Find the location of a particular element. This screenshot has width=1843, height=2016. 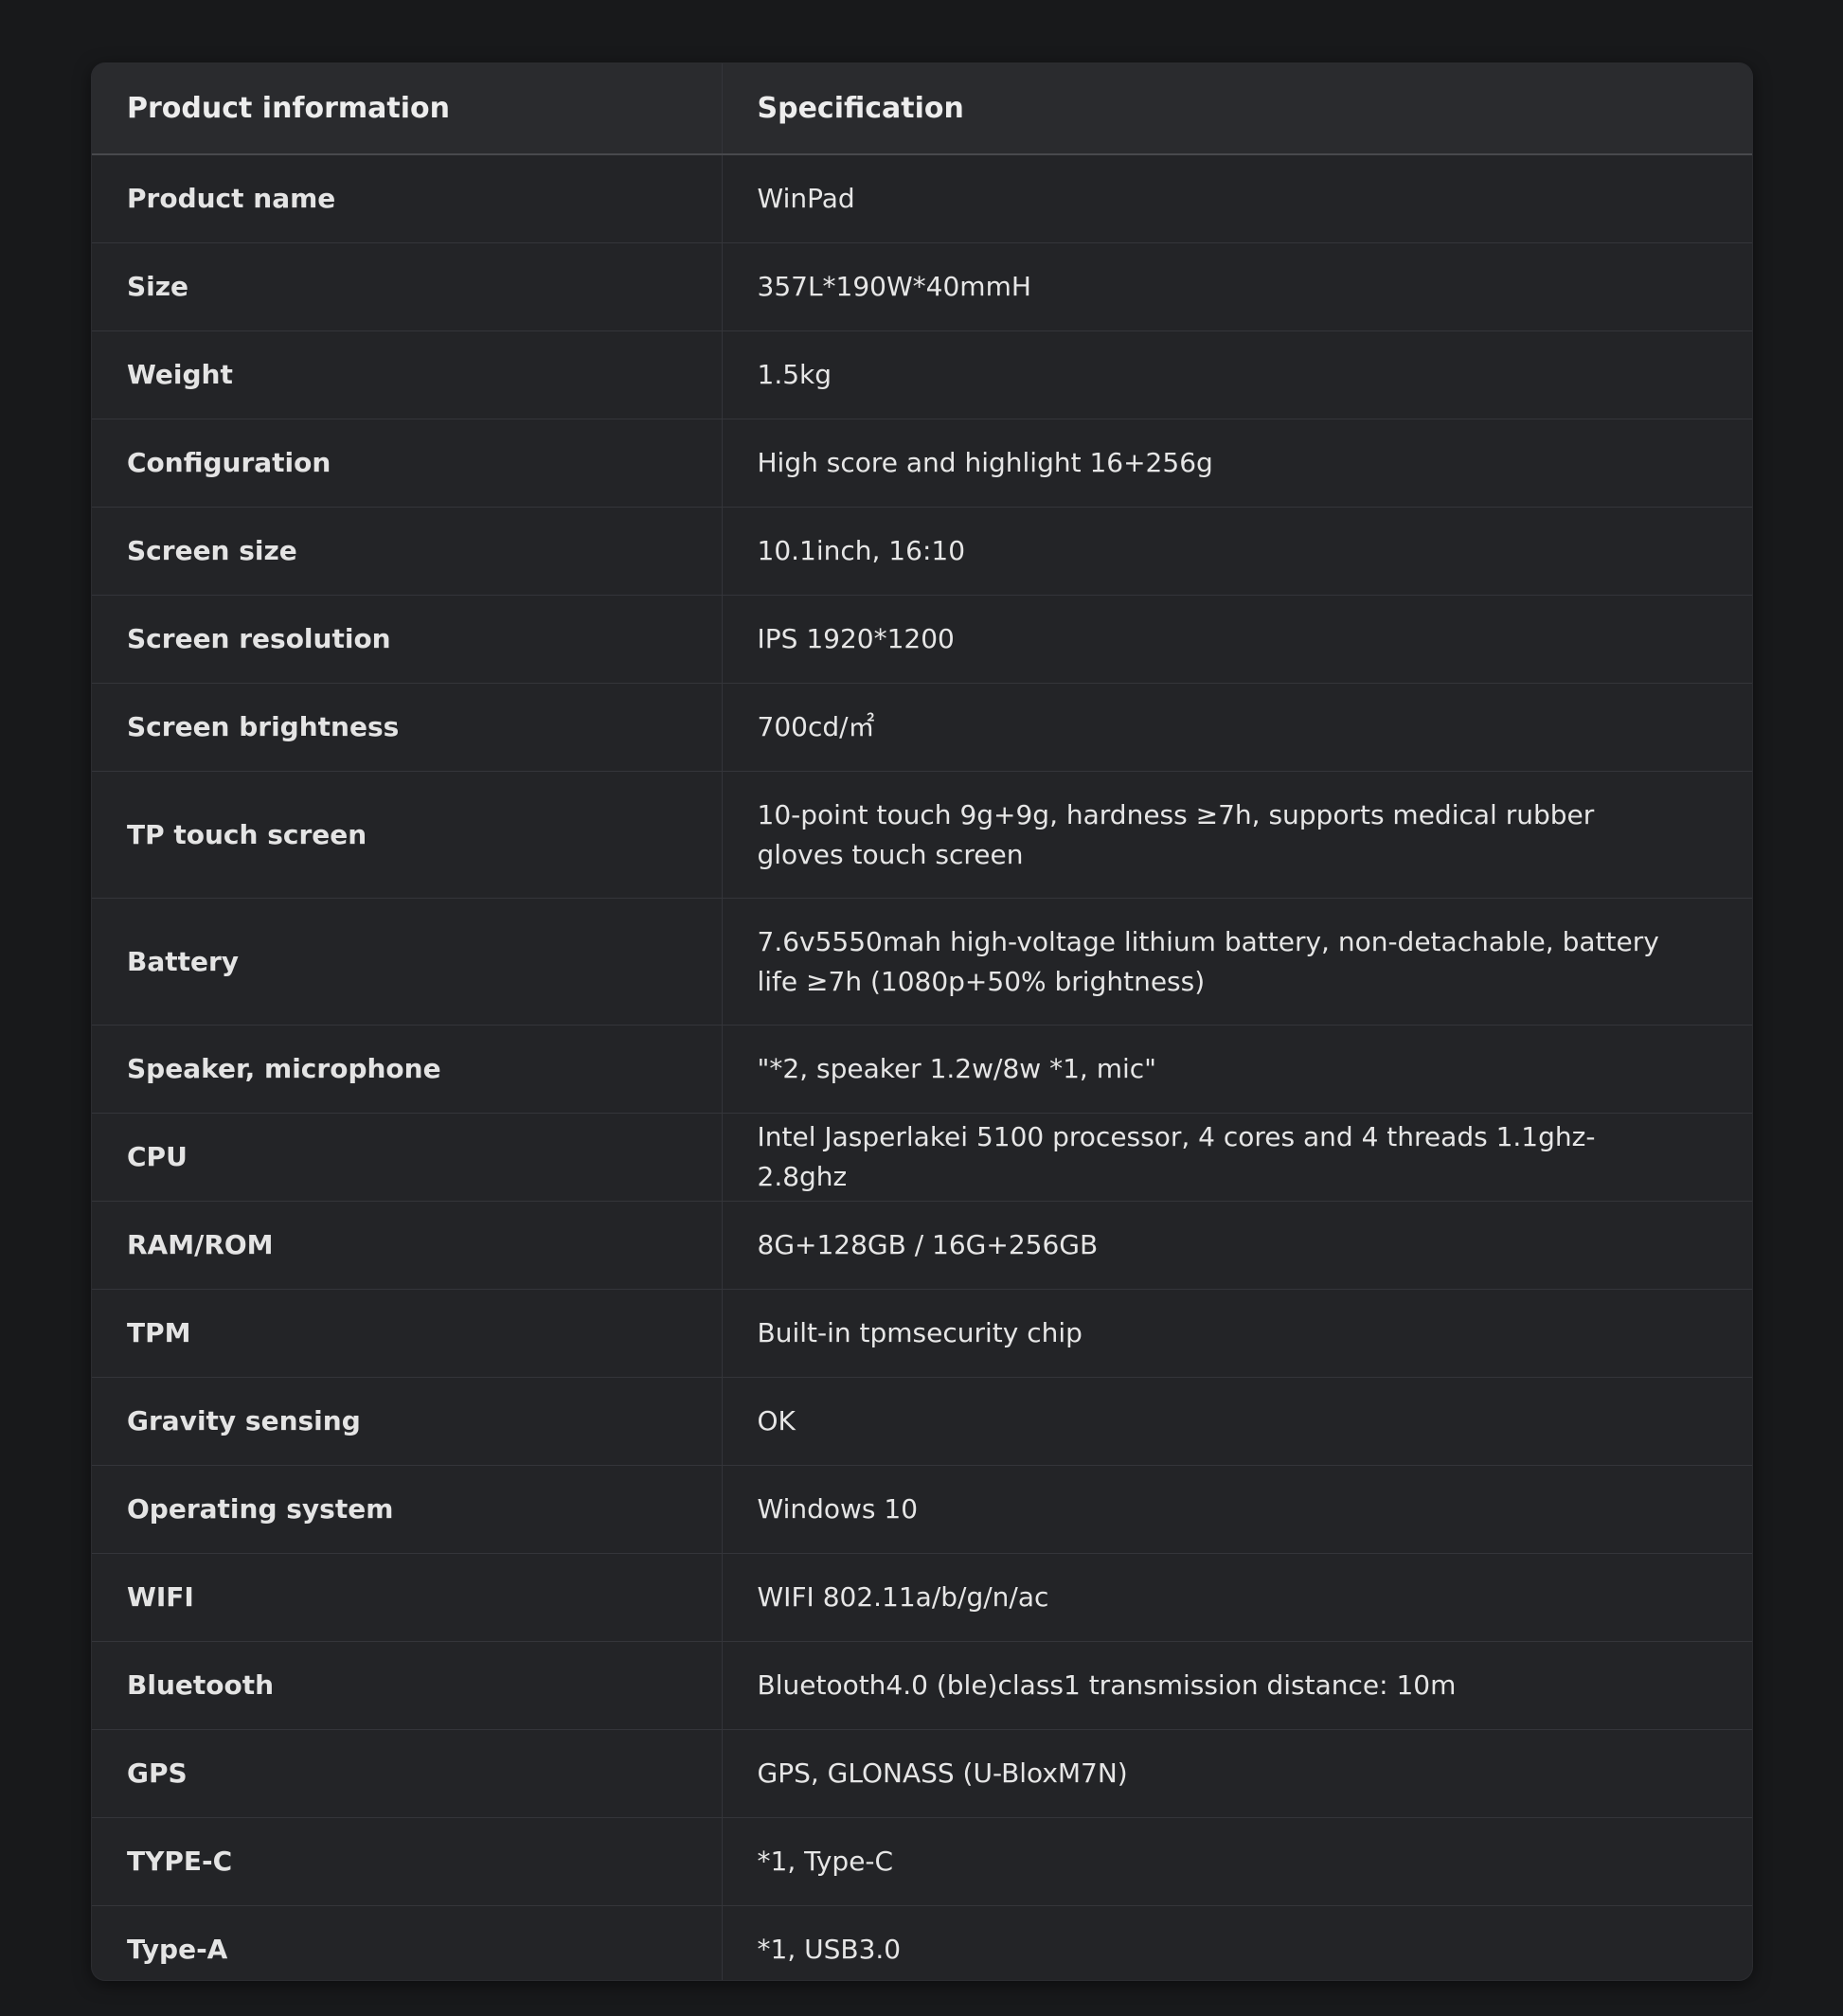

row-key: Battery is located at coordinates (407, 962).